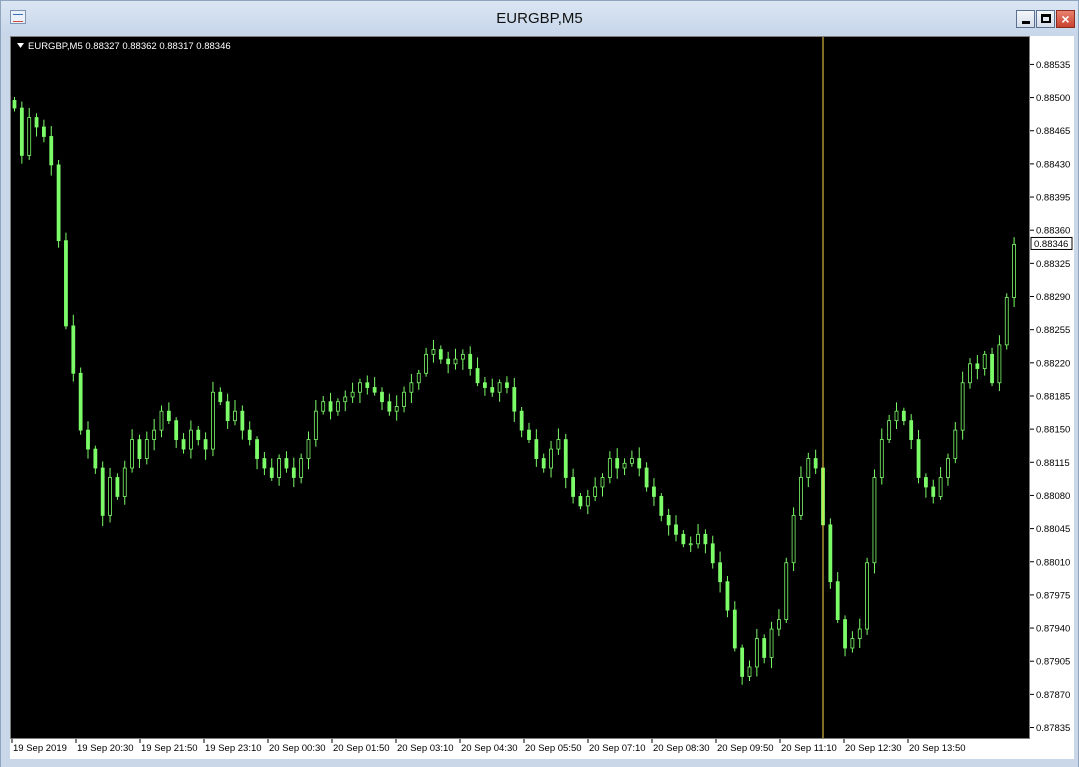  What do you see at coordinates (1053, 695) in the screenshot?
I see `price-tick-label: 0.87870` at bounding box center [1053, 695].